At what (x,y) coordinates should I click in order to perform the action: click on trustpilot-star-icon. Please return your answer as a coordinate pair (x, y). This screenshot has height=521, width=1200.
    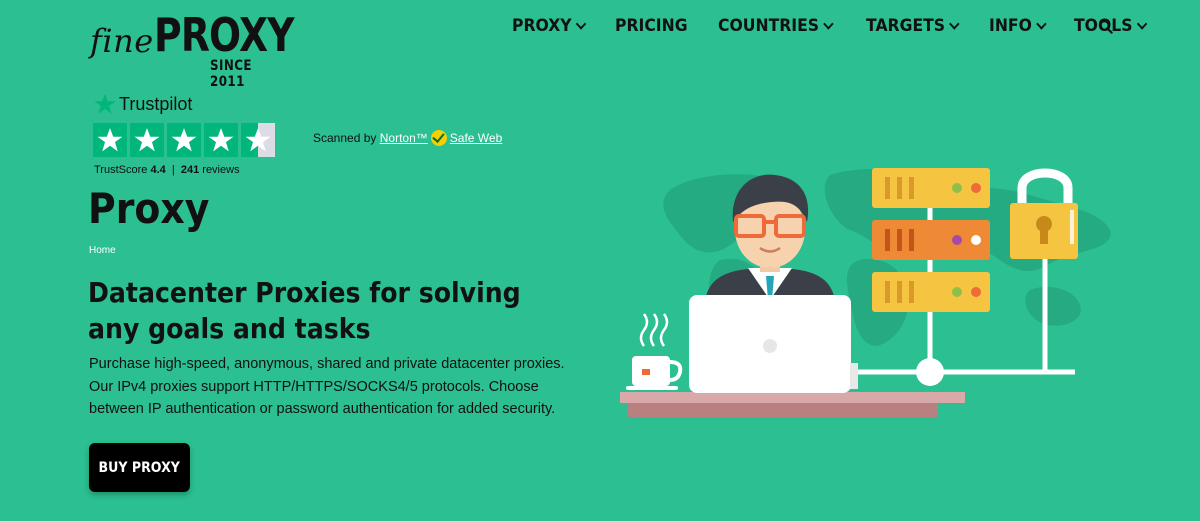
    Looking at the image, I should click on (105, 103).